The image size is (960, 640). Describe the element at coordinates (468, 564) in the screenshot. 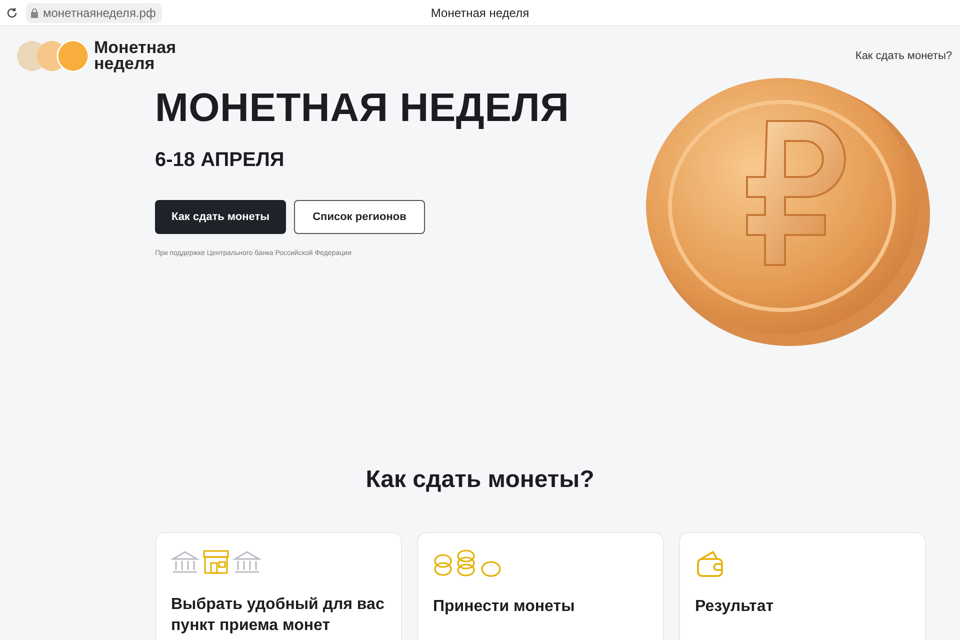

I see `coin-stacks-icon` at that location.